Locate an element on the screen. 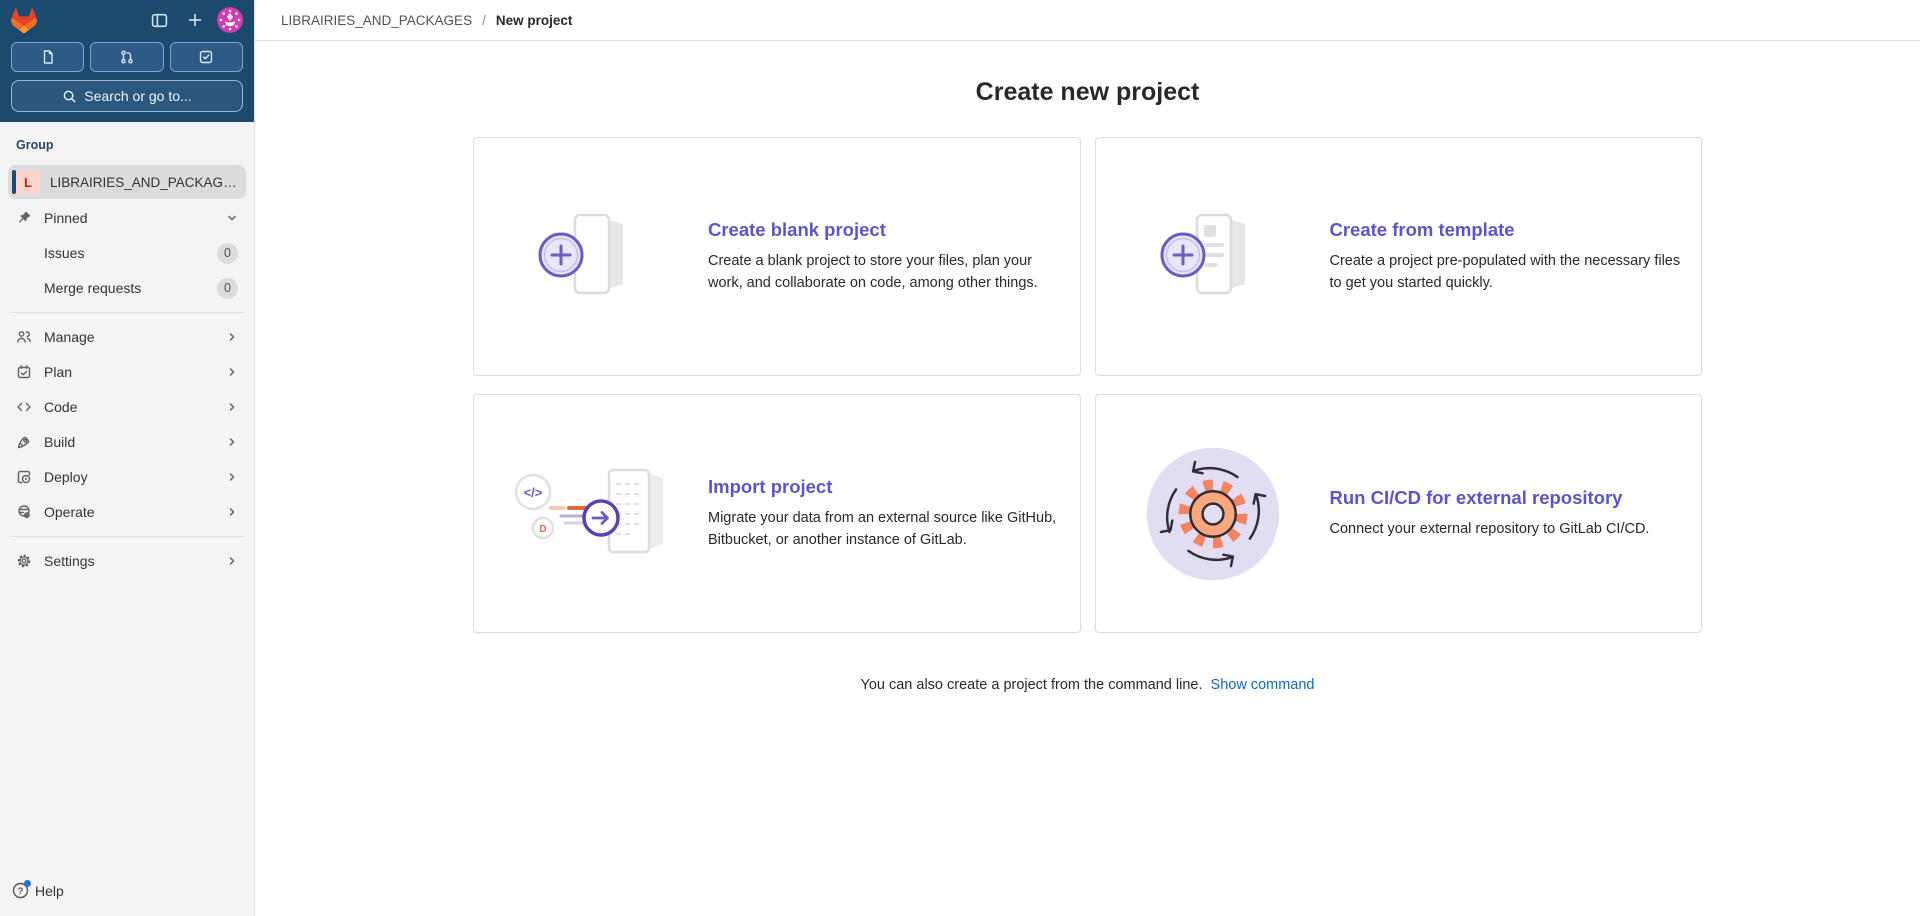 This screenshot has height=916, width=1920. context-section-label: Group is located at coordinates (35, 145).